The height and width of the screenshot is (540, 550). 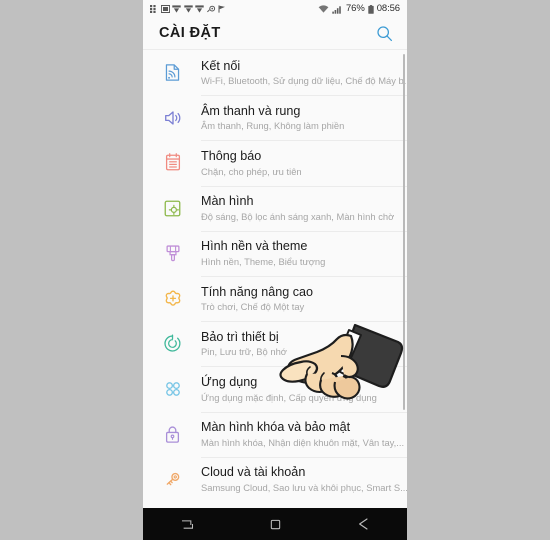 What do you see at coordinates (221, 65) in the screenshot?
I see `row-title: Kết nối` at bounding box center [221, 65].